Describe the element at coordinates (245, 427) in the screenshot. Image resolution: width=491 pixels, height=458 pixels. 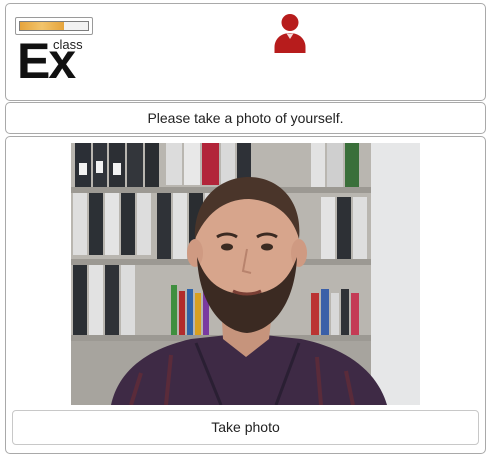
I see `take-photo-button: Take photo` at that location.